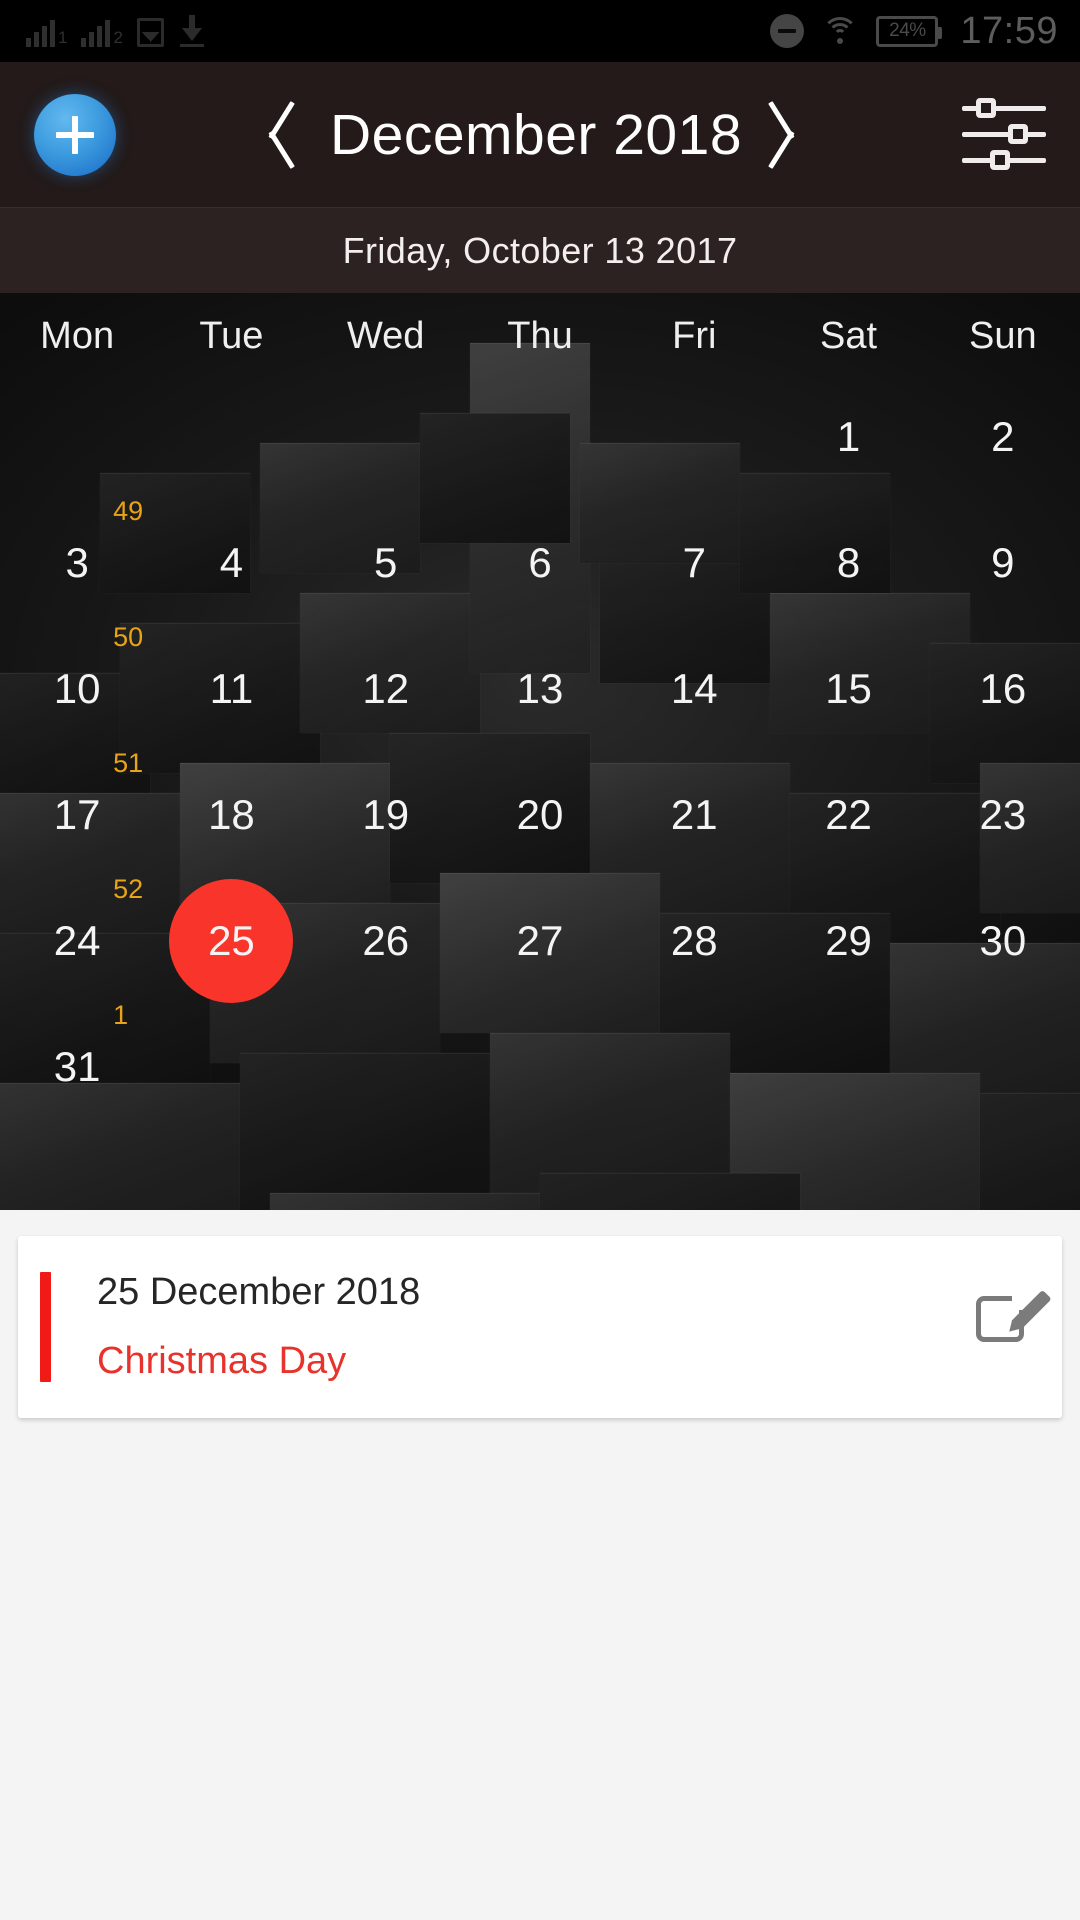 Image resolution: width=1080 pixels, height=1920 pixels. I want to click on sim2-label: 2, so click(118, 37).